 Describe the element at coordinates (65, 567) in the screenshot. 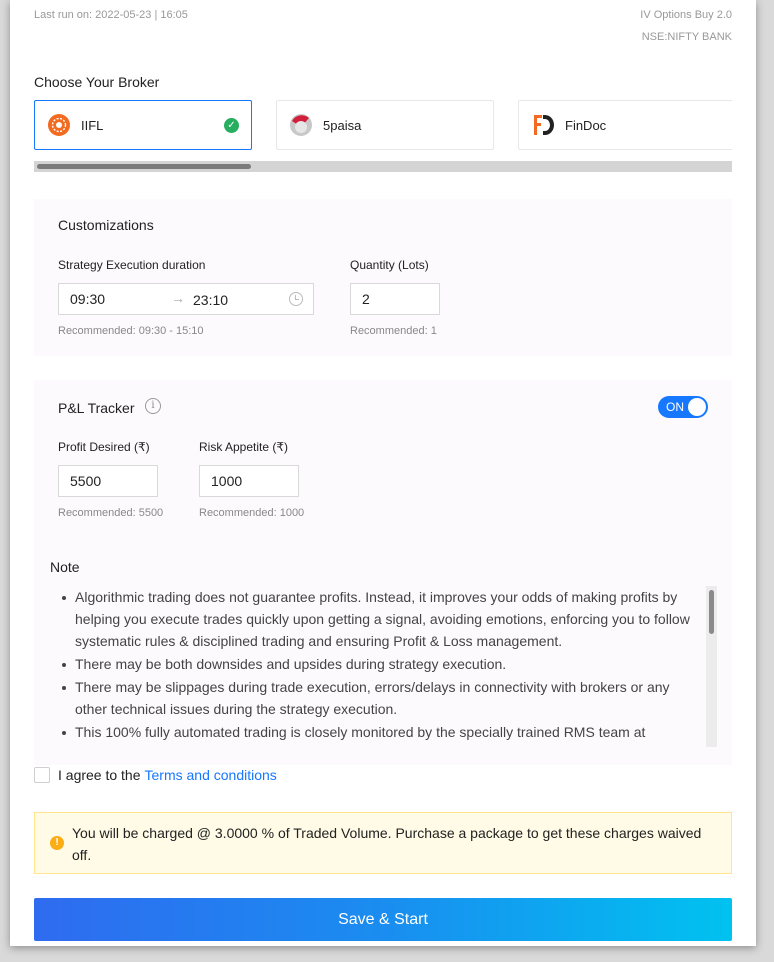

I see `note-title: Note` at that location.